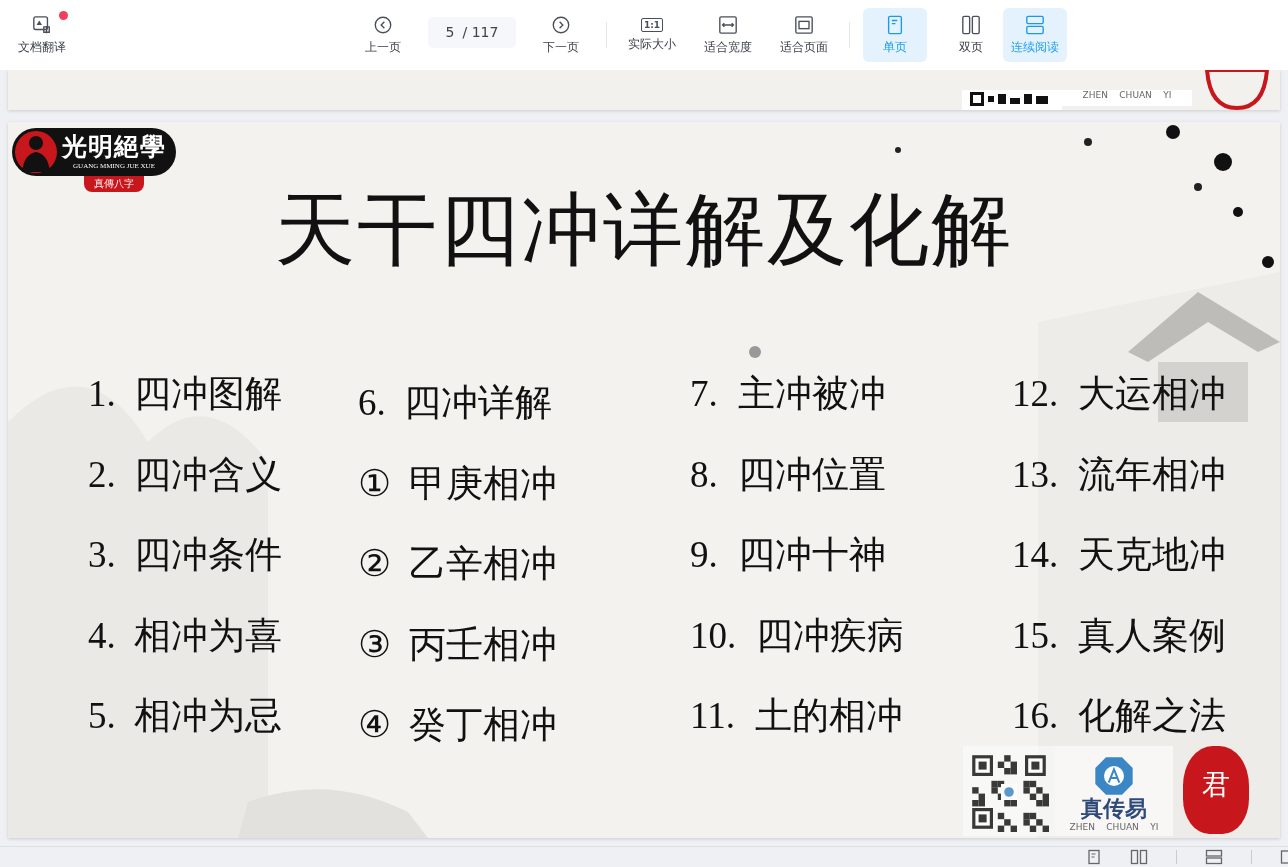 The width and height of the screenshot is (1288, 867). What do you see at coordinates (374, 725) in the screenshot?
I see `item-number: ④` at bounding box center [374, 725].